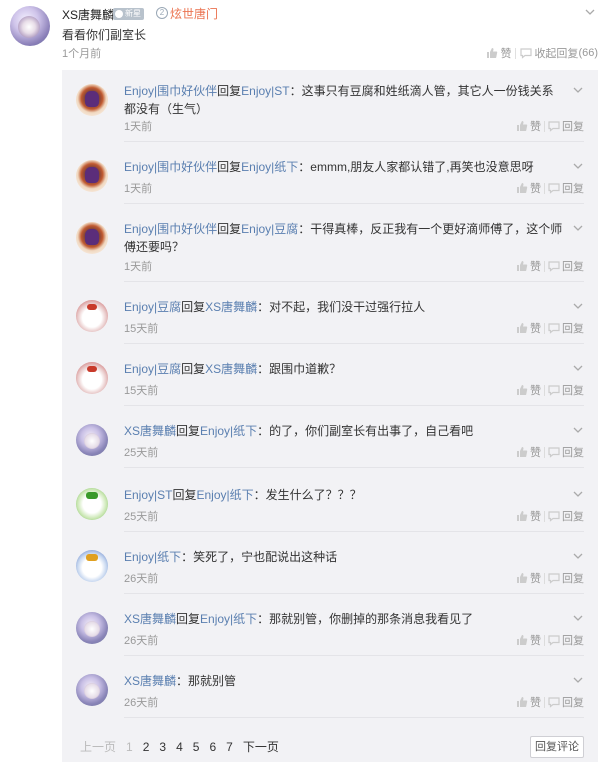 The image size is (610, 762). What do you see at coordinates (344, 495) in the screenshot?
I see `reply-content: Enjoy|ST回复Enjoy|纸下：发生什么了？？？` at bounding box center [344, 495].